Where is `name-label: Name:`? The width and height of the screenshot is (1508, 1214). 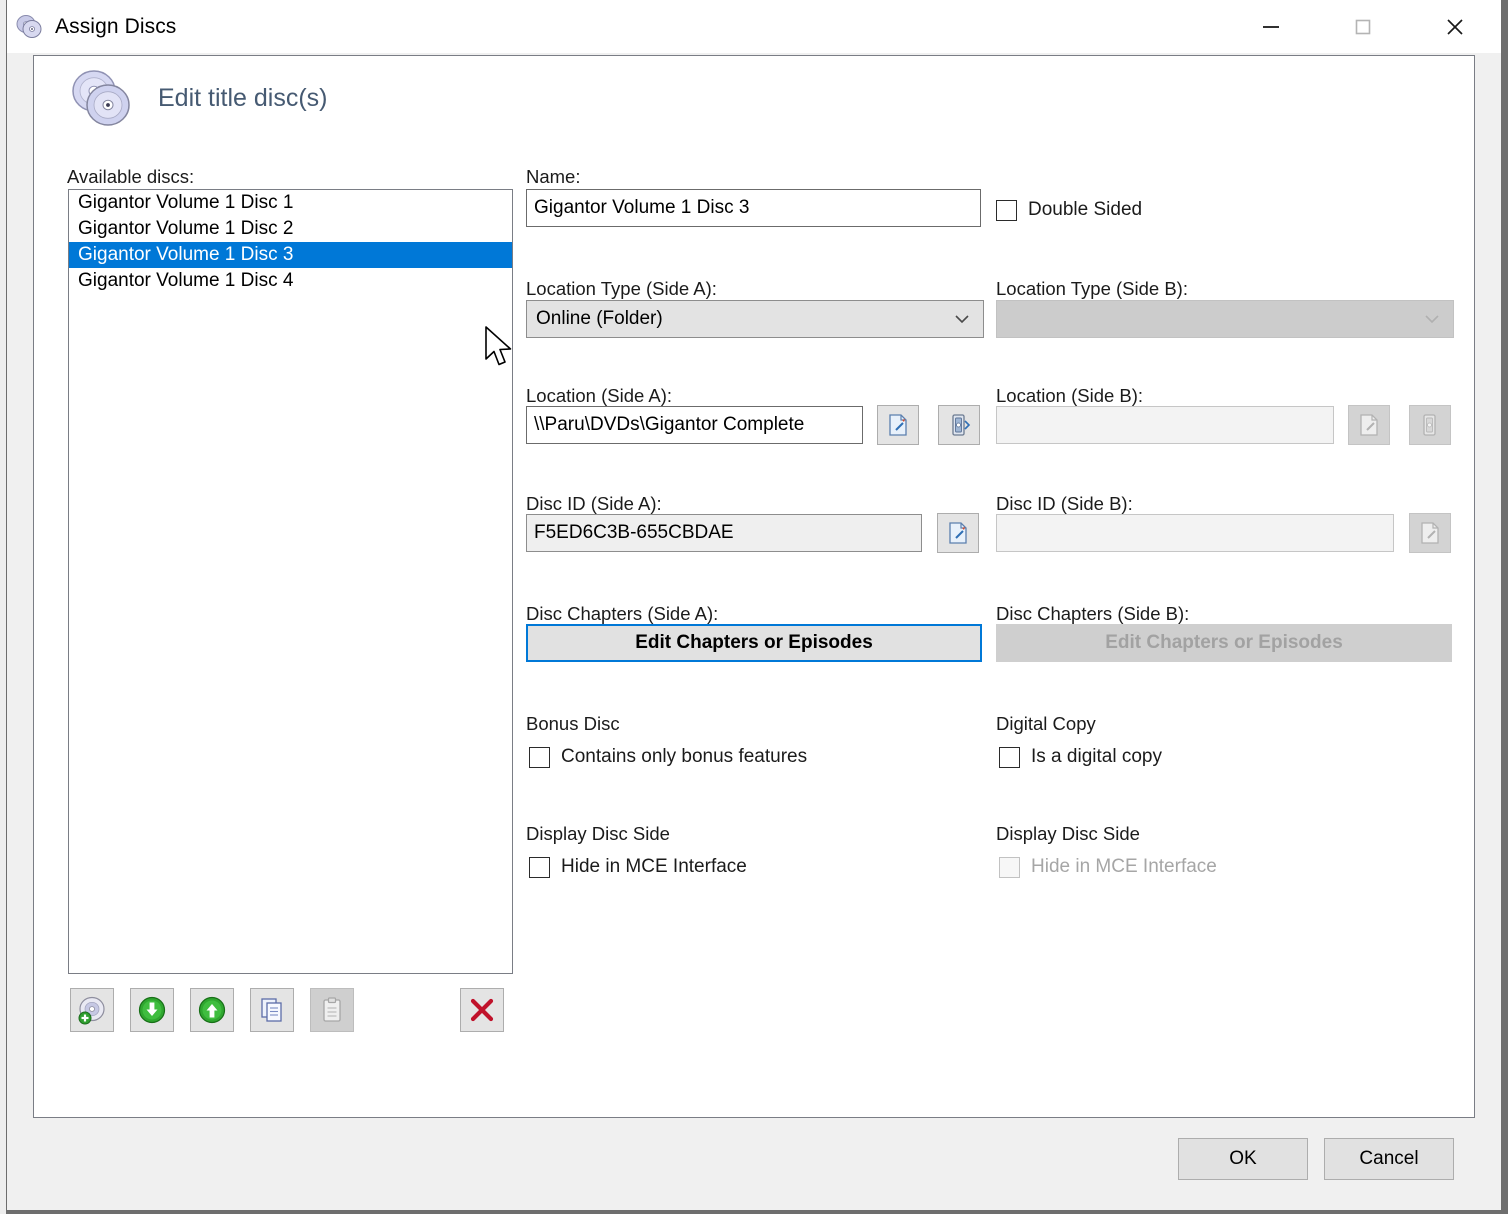 name-label: Name: is located at coordinates (553, 176).